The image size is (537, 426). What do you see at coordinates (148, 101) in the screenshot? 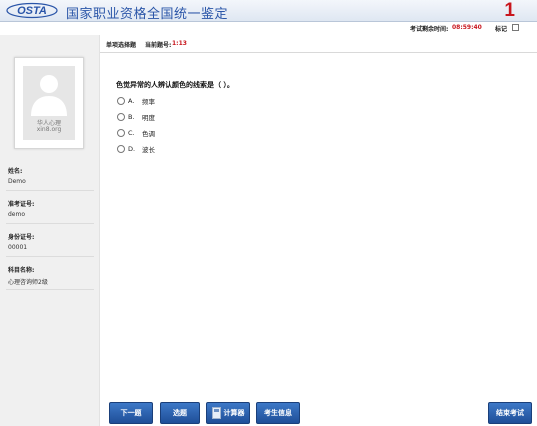
I see `option-text: 频率` at bounding box center [148, 101].